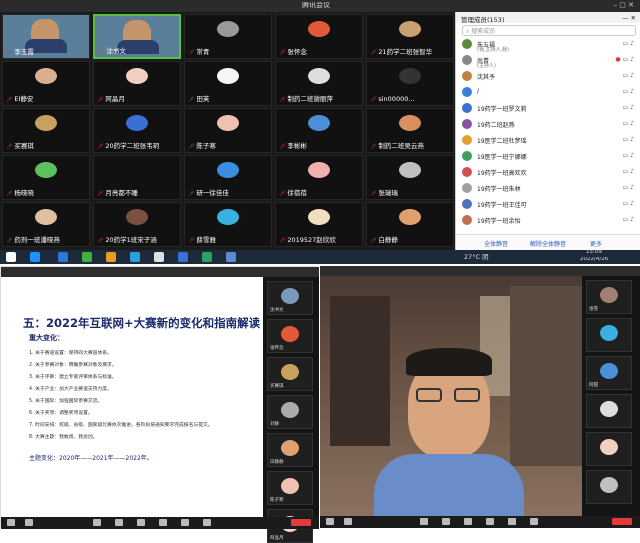 The image size is (640, 543). Describe the element at coordinates (549, 61) in the screenshot. I see `participant-row: 尚青 (主持人) ● ▭ ♪` at that location.